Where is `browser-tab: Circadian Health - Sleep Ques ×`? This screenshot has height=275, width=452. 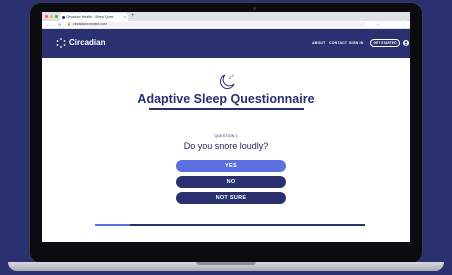 browser-tab: Circadian Health - Sleep Ques × is located at coordinates (94, 17).